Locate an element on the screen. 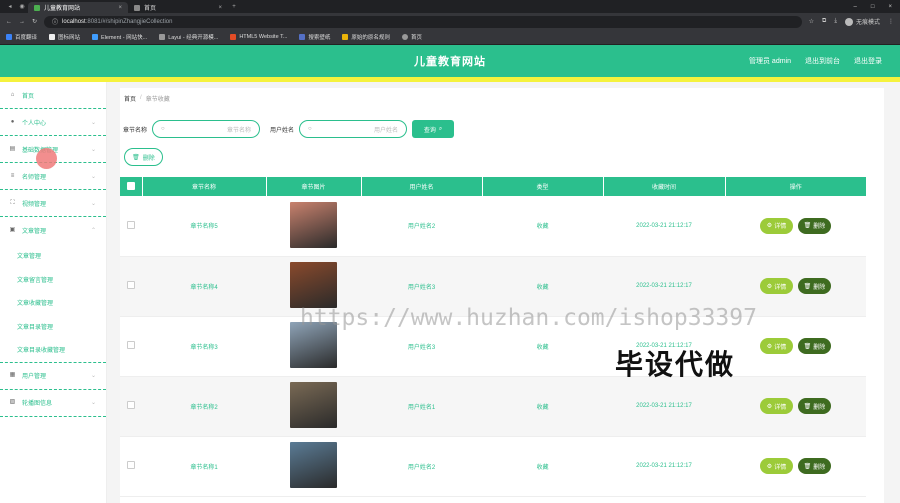  browser-tab-active: 儿童教育网站 × is located at coordinates (78, 7).